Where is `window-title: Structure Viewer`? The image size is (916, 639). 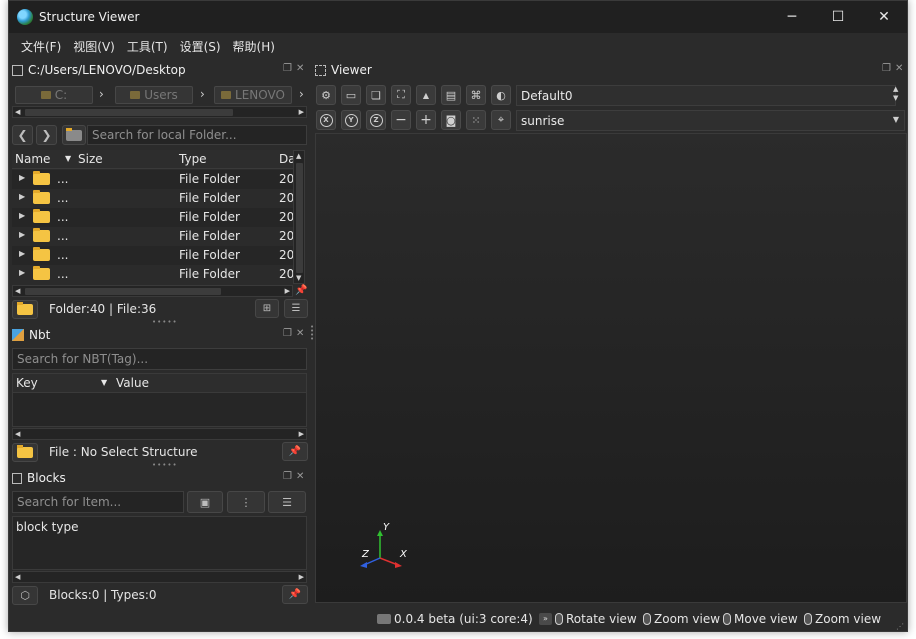
window-title: Structure Viewer is located at coordinates (89, 17).